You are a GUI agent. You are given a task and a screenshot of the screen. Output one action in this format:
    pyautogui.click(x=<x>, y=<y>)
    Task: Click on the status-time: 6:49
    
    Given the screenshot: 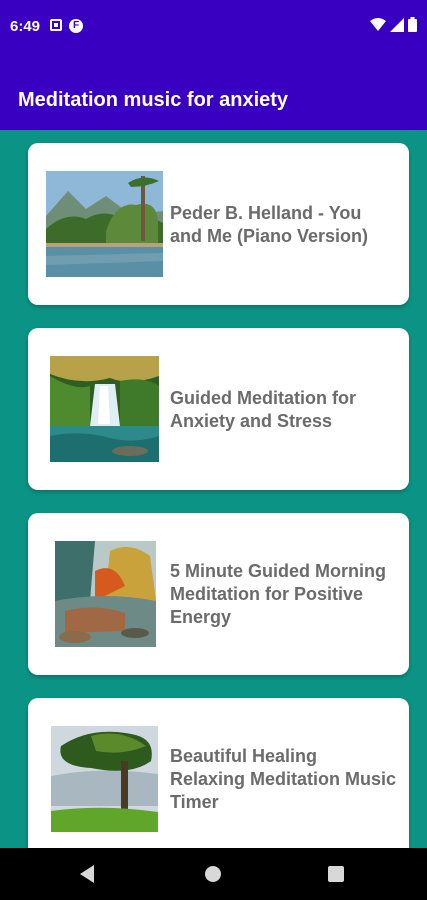 What is the action you would take?
    pyautogui.click(x=25, y=26)
    